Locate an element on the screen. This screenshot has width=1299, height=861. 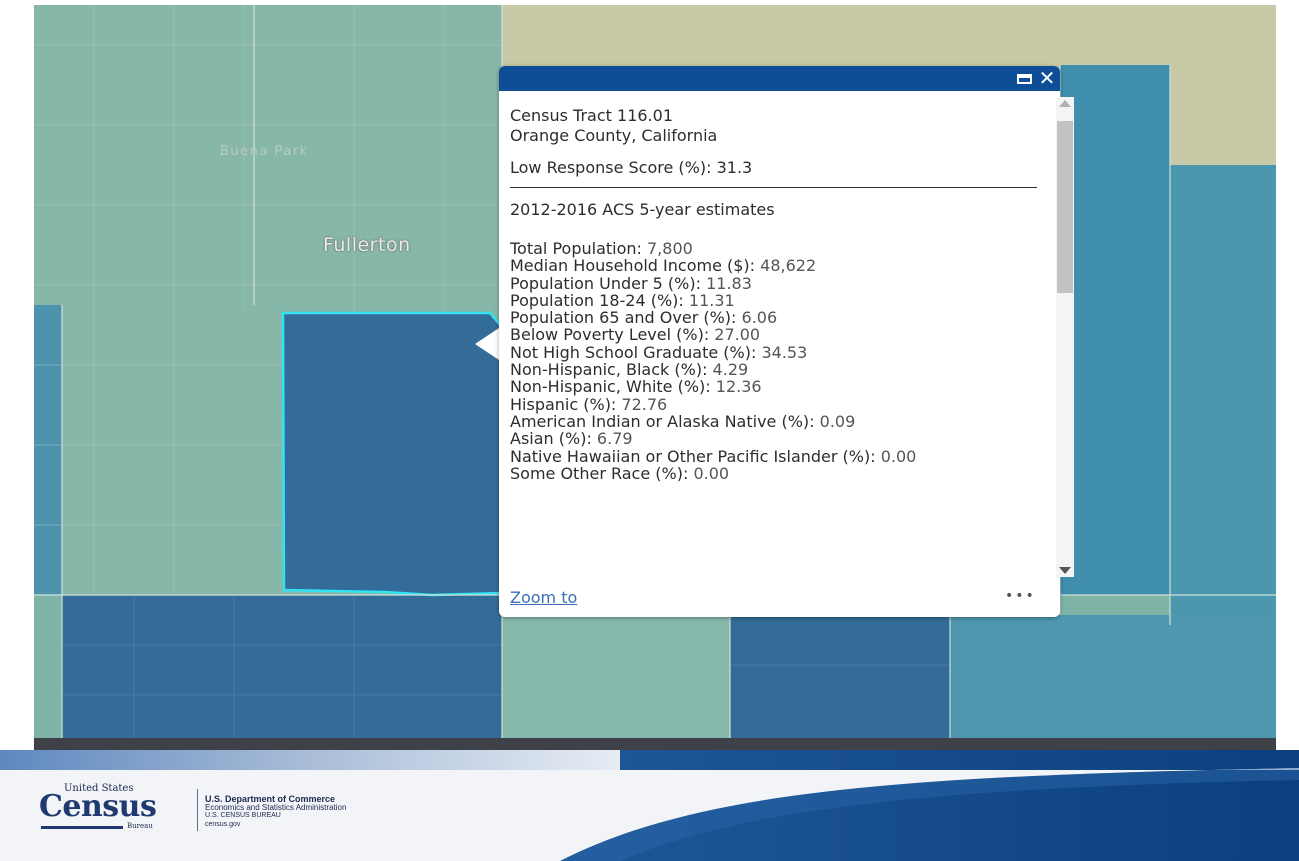
stat-label: Population 18-24 (%): is located at coordinates (599, 300).